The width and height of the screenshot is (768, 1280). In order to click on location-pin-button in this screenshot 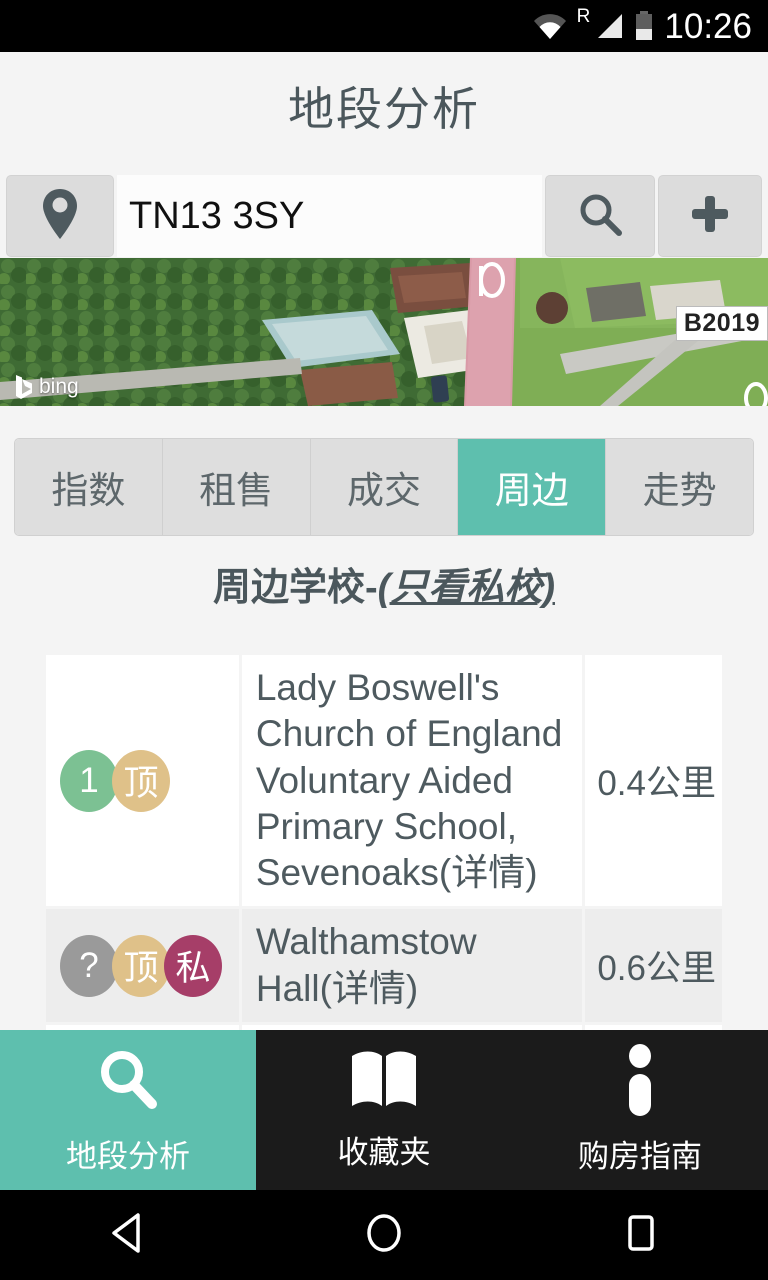, I will do `click(60, 216)`.